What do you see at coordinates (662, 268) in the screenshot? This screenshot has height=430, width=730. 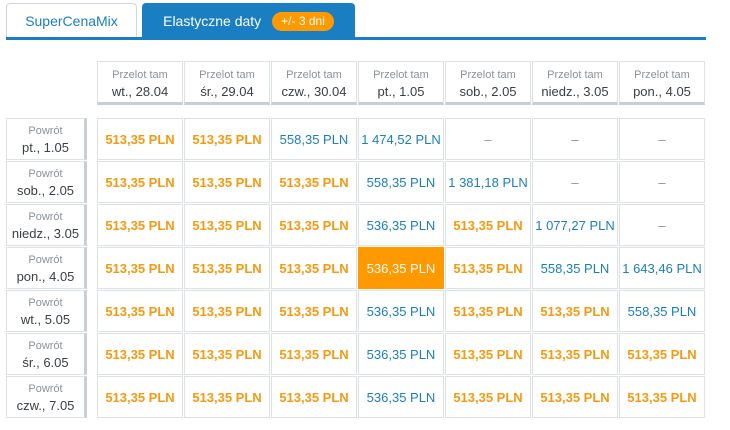 I see `price-cell: 1 643,46 PLN` at bounding box center [662, 268].